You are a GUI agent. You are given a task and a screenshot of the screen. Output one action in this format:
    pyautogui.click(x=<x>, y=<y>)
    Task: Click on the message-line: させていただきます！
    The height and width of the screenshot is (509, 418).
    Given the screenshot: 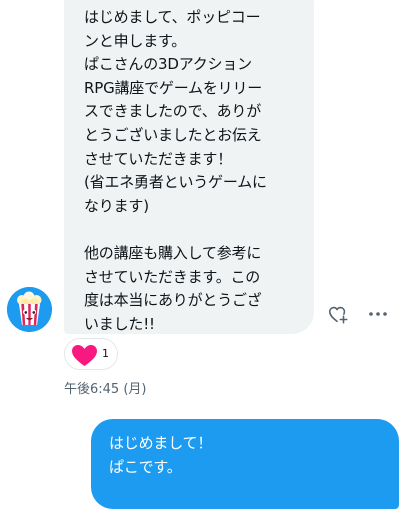 What is the action you would take?
    pyautogui.click(x=158, y=158)
    